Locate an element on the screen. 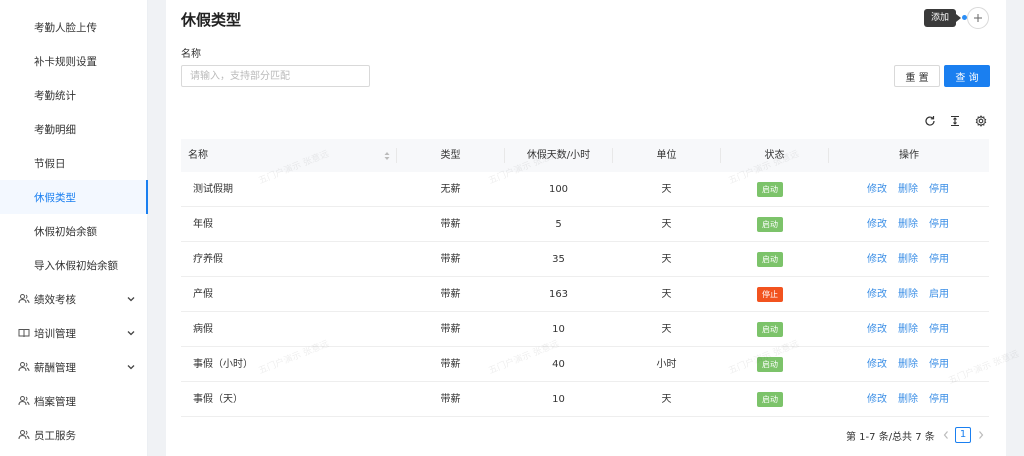 This screenshot has height=456, width=1024. sidebar-item-label: 节假日 is located at coordinates (50, 163).